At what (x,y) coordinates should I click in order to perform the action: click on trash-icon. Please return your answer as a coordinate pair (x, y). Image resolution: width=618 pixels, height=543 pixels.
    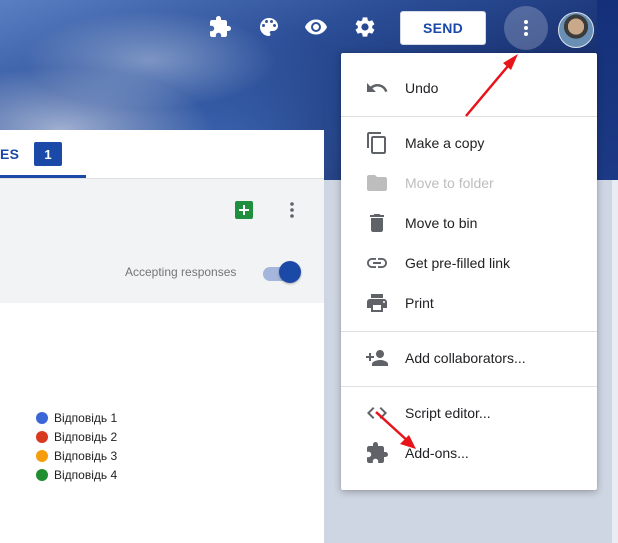
    Looking at the image, I should click on (377, 223).